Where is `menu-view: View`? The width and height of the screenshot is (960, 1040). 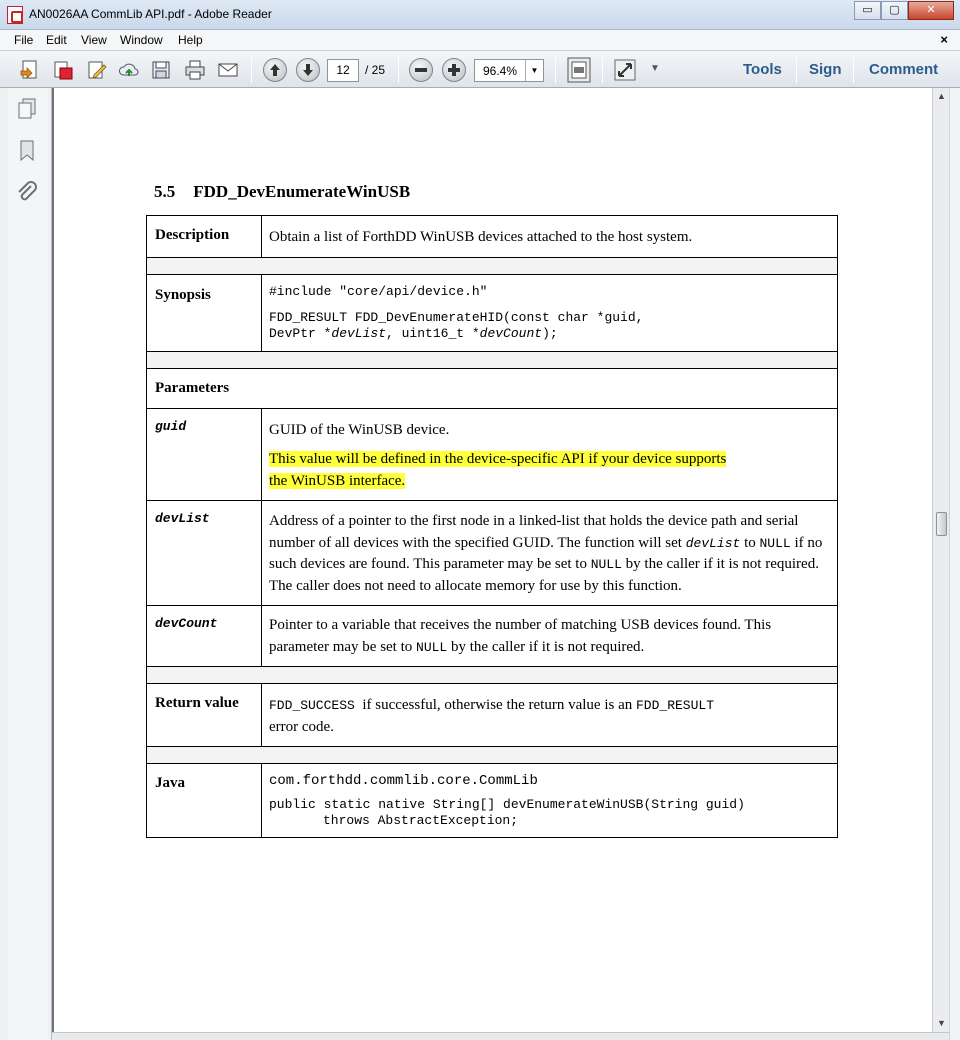
menu-view: View is located at coordinates (94, 40).